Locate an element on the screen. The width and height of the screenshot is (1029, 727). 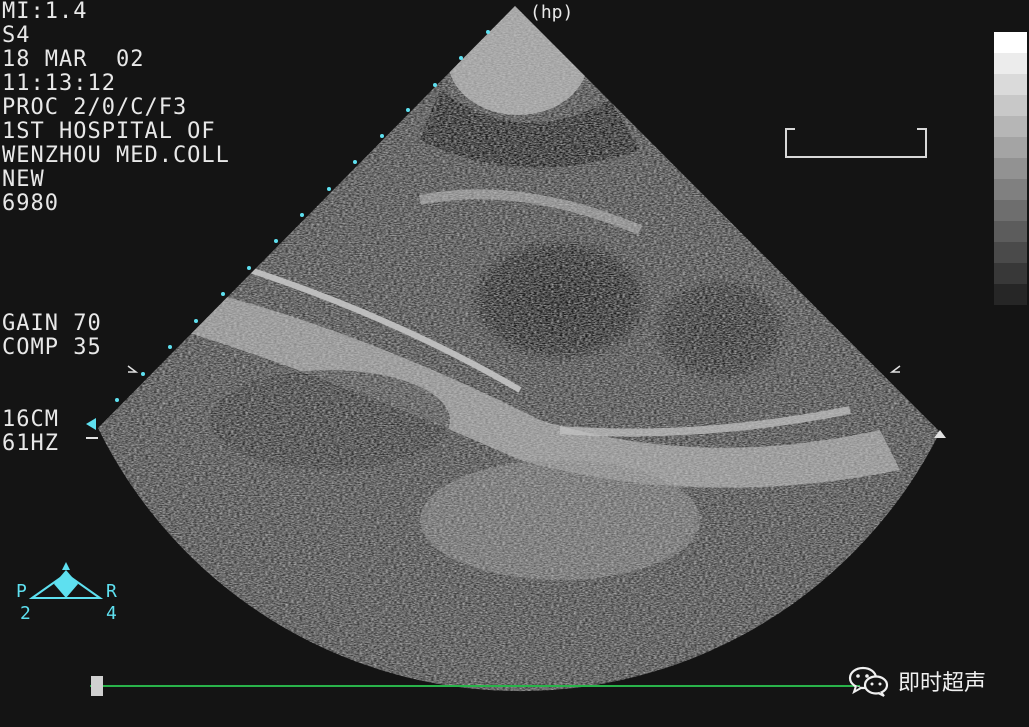
depth-settings: 16CM 61HZ is located at coordinates (30, 432).